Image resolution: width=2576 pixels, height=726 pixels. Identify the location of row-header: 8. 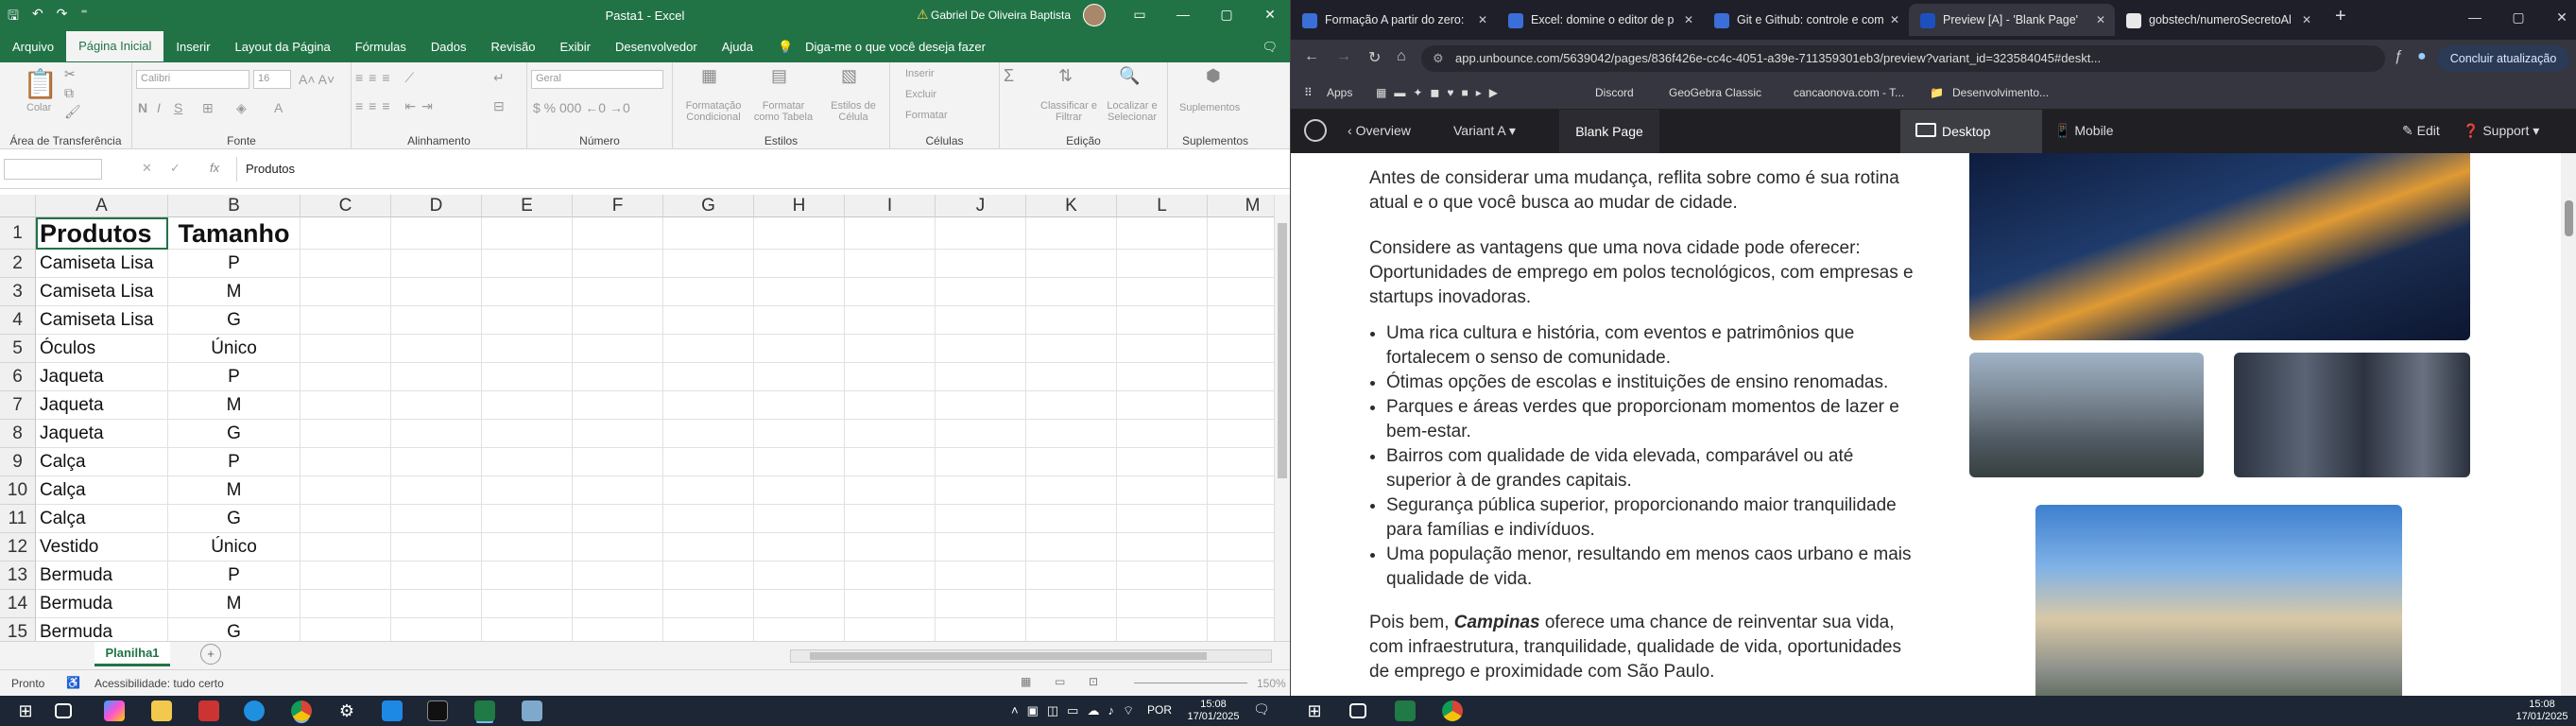
(18, 434).